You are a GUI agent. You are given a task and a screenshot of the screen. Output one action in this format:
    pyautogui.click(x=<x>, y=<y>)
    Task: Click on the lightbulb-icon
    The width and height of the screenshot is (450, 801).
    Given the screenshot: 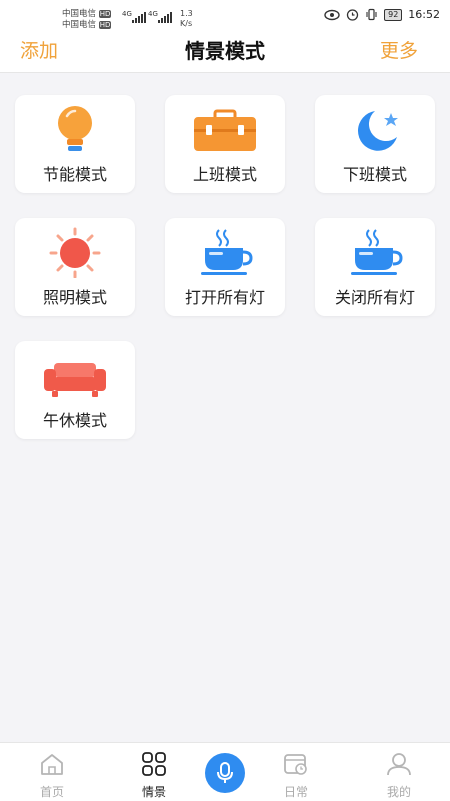 What is the action you would take?
    pyautogui.click(x=75, y=128)
    